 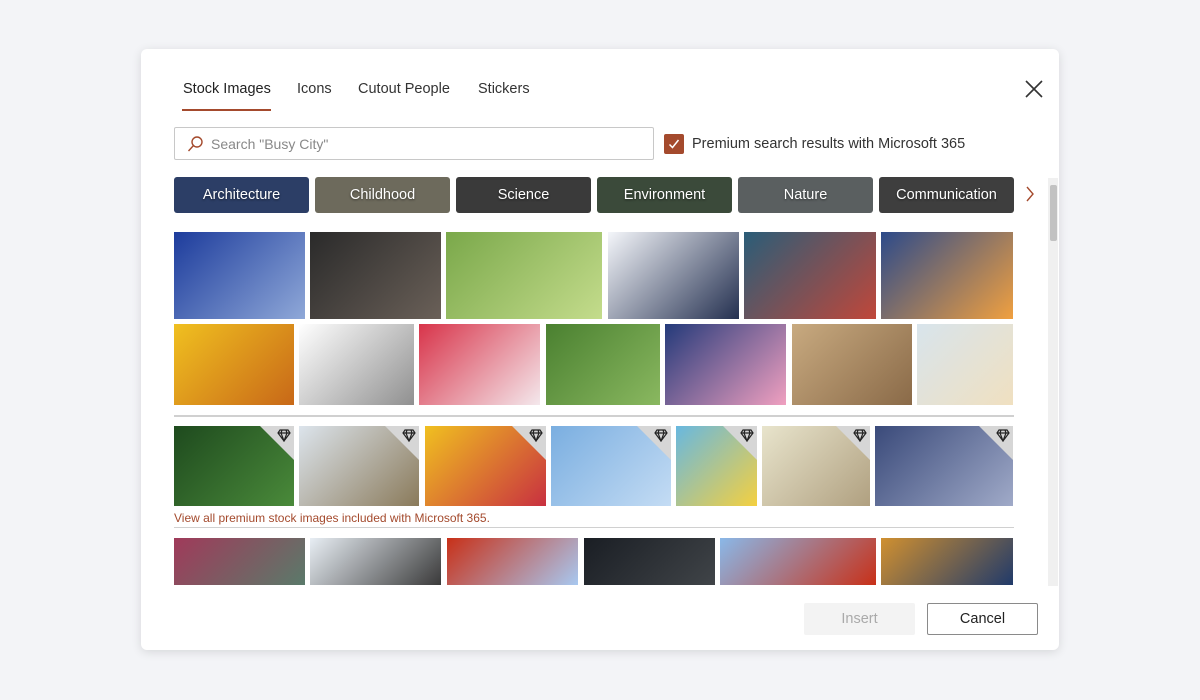 I want to click on close-icon, so click(x=1034, y=89).